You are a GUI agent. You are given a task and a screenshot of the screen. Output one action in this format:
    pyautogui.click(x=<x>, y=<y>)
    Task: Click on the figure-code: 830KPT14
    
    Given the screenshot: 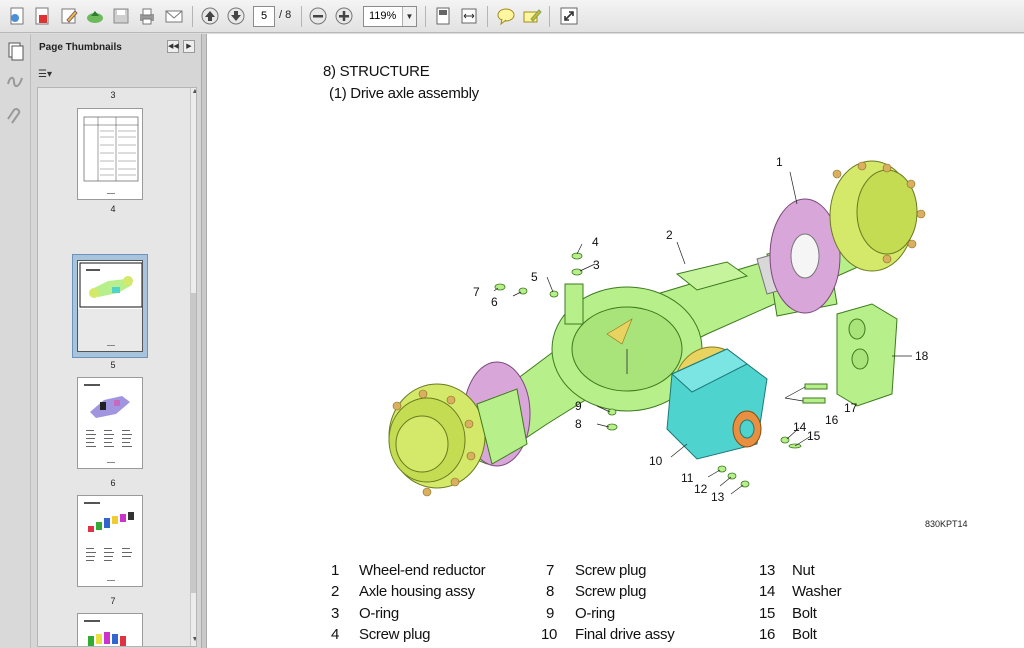 What is the action you would take?
    pyautogui.click(x=946, y=524)
    